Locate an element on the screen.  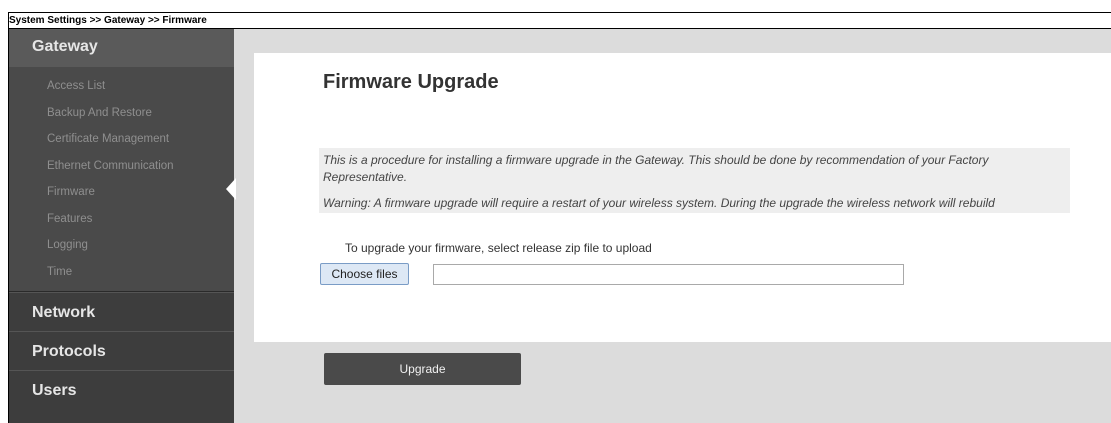
sidebar-item-firmware: Firmware is located at coordinates (121, 192).